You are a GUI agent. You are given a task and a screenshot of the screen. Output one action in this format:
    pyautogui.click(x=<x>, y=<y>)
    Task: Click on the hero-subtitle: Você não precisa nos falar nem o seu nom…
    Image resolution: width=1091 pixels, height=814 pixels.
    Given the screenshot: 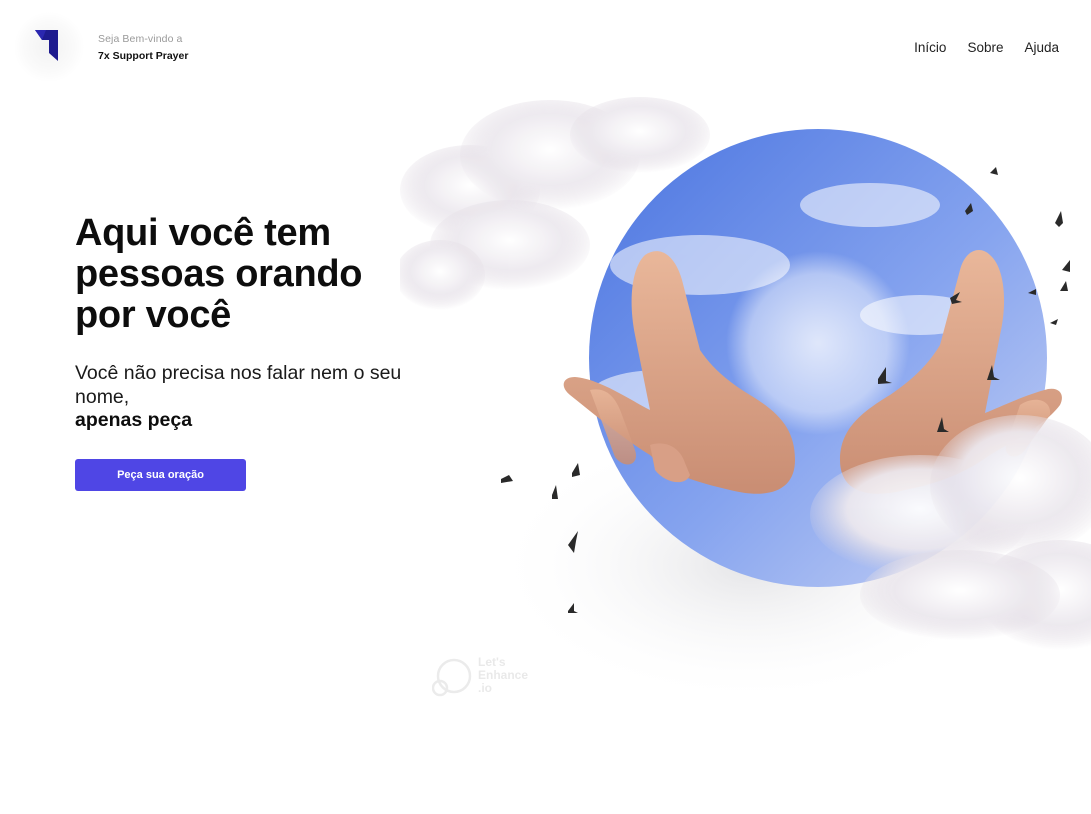 What is the action you would take?
    pyautogui.click(x=240, y=397)
    